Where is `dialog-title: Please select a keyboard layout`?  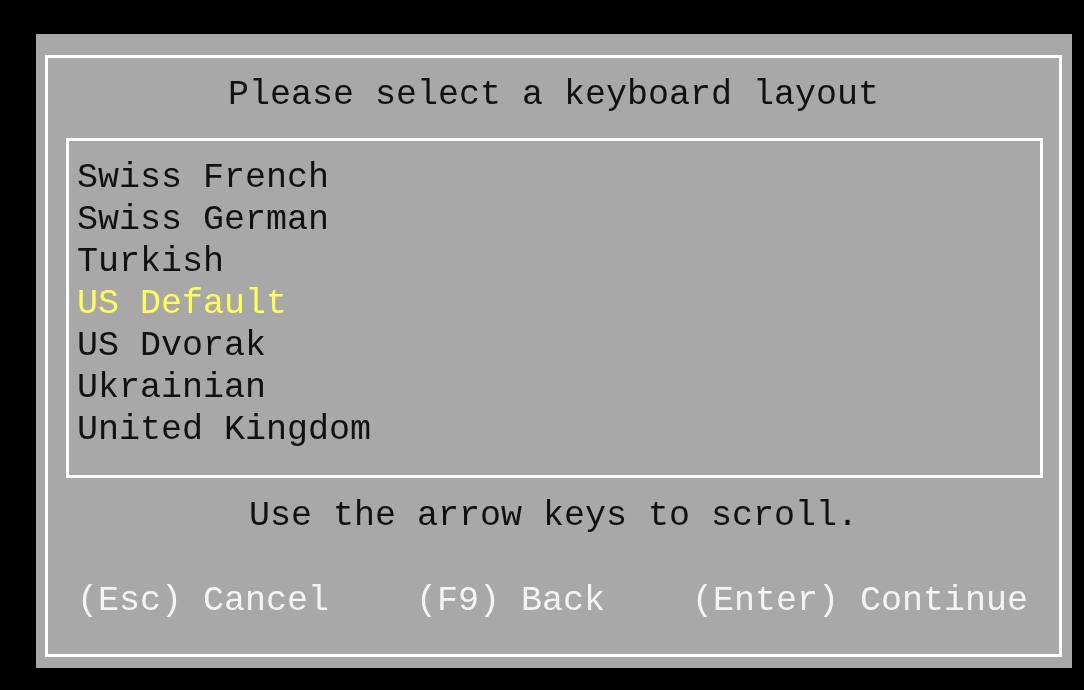 dialog-title: Please select a keyboard layout is located at coordinates (553, 95).